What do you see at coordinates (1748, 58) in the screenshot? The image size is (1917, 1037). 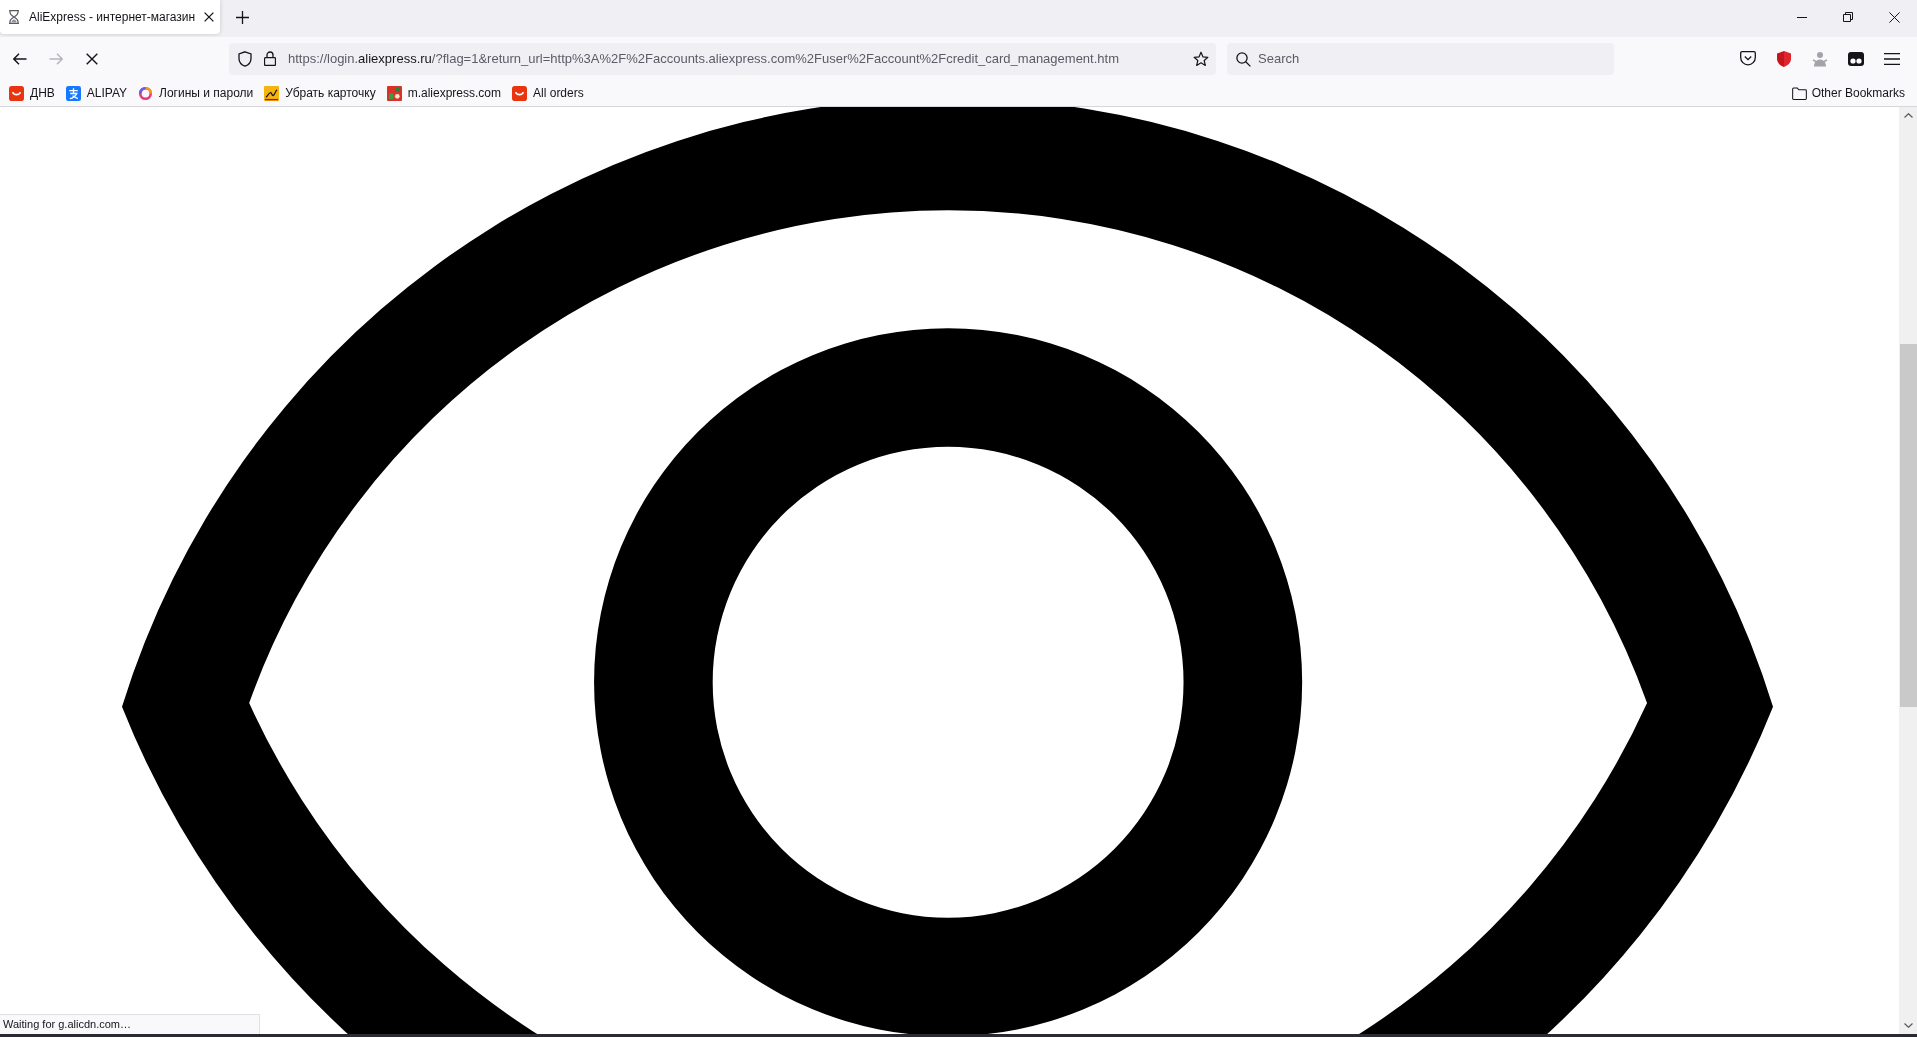 I see `chevron-shield-icon` at bounding box center [1748, 58].